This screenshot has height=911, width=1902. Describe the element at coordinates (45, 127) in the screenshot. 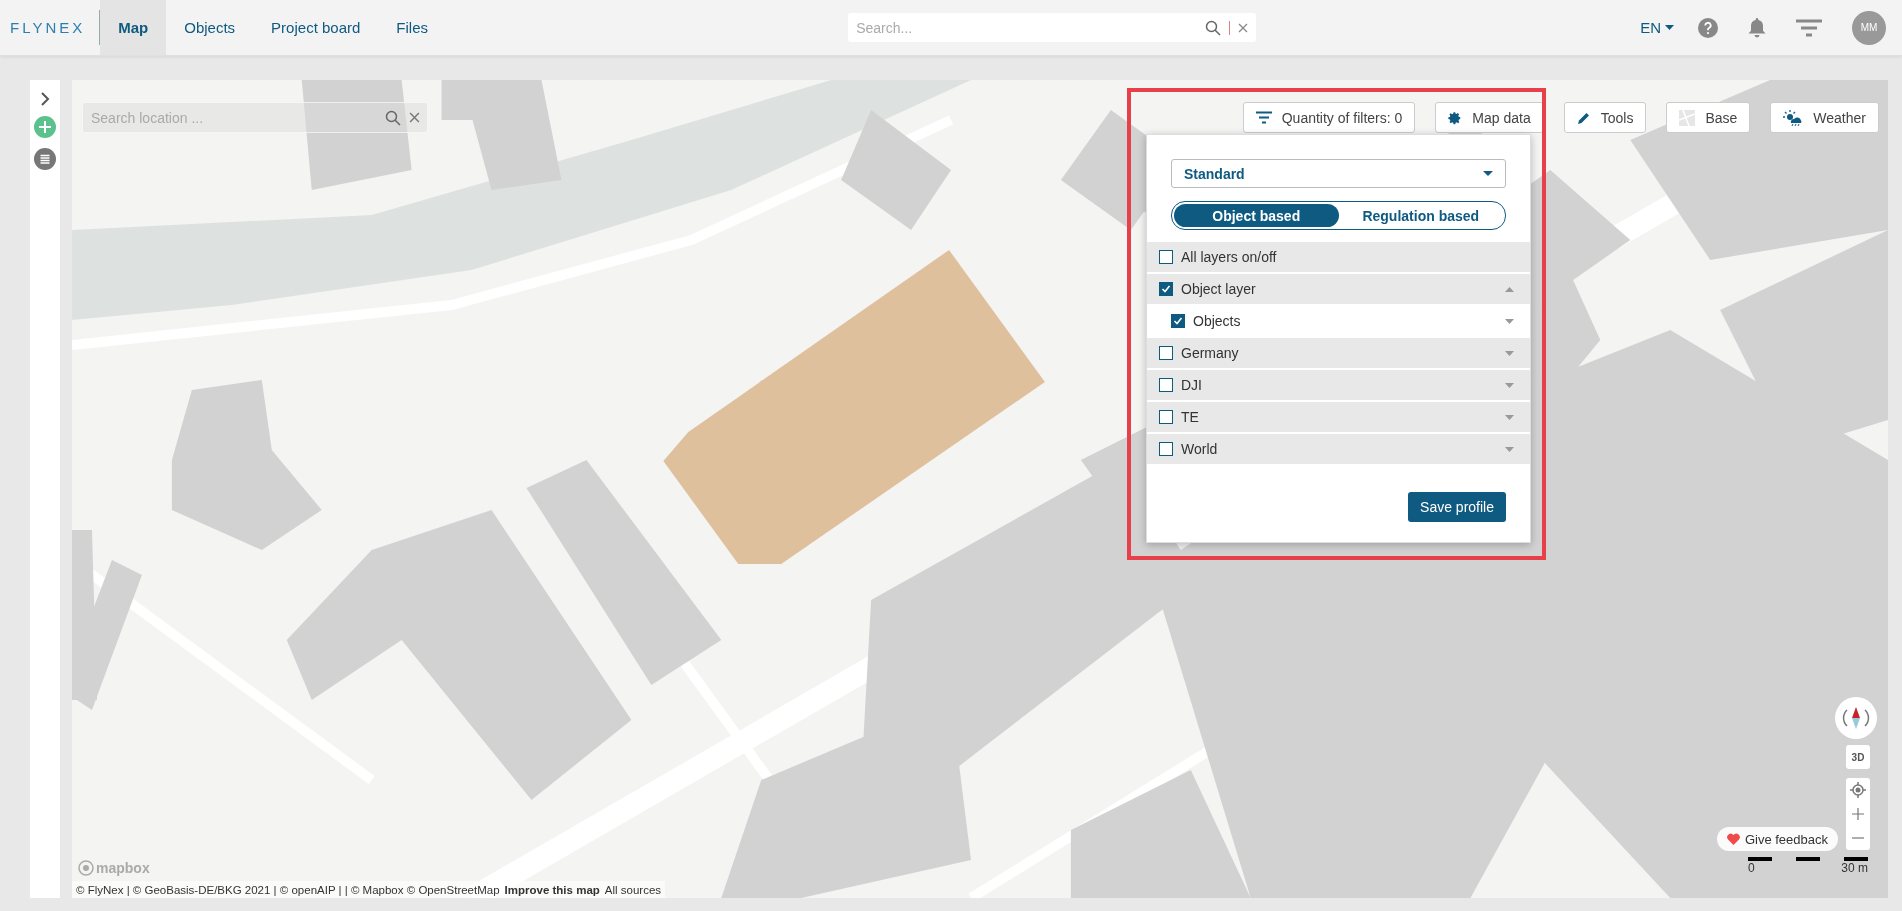

I see `add-icon` at that location.